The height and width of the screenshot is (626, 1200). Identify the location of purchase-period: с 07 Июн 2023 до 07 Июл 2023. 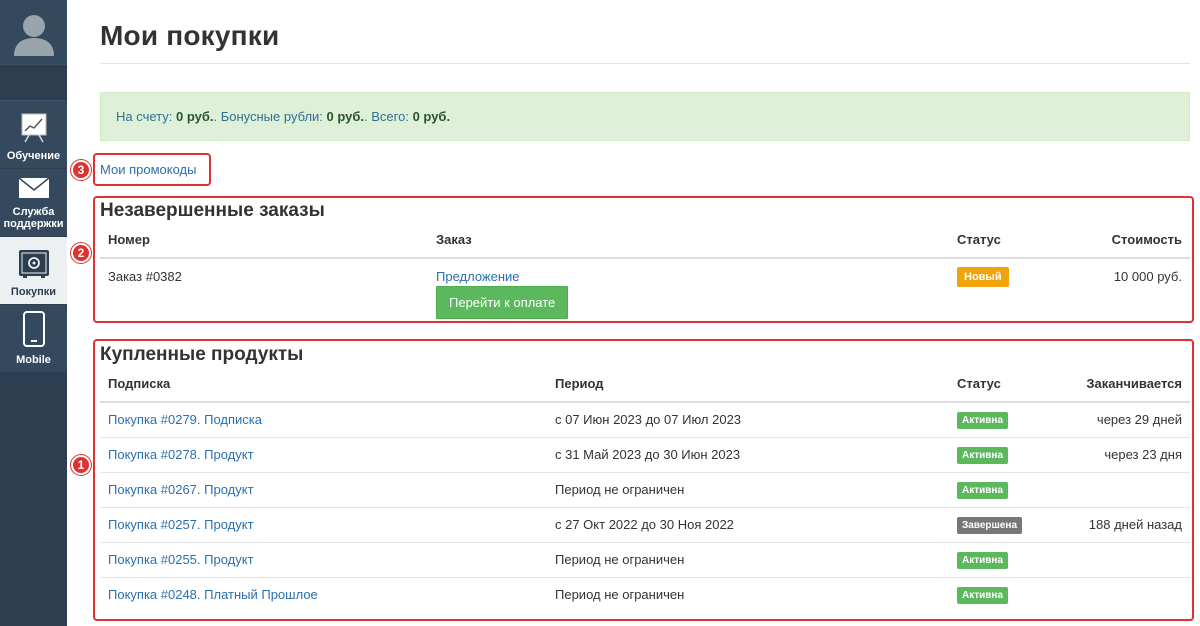
(748, 420).